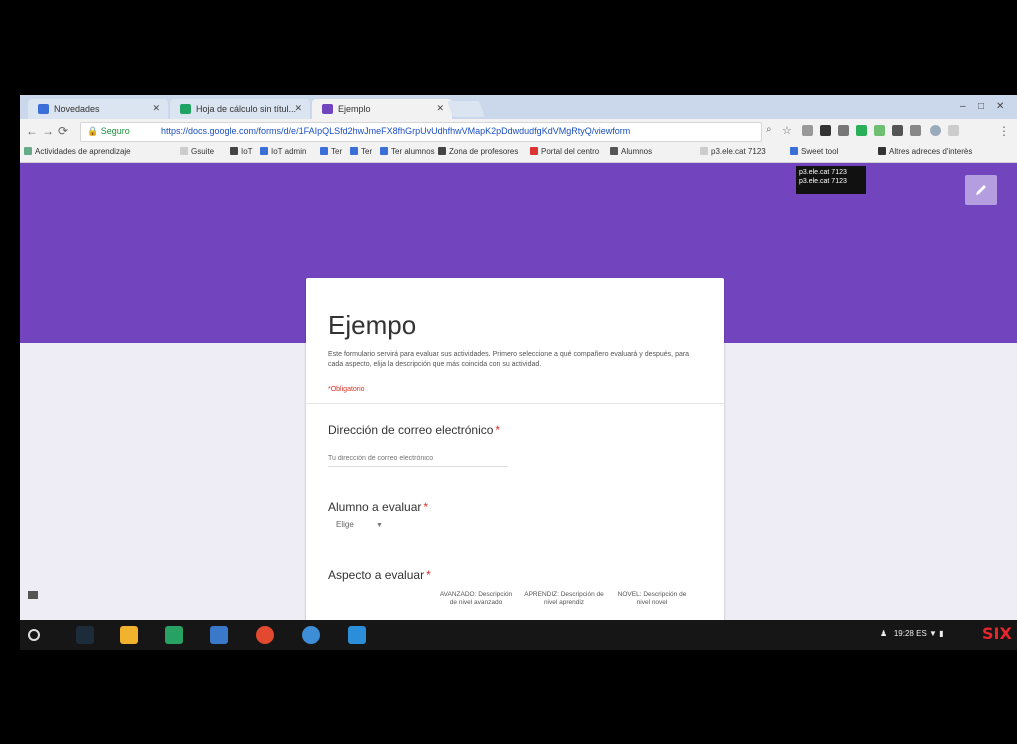  Describe the element at coordinates (197, 151) in the screenshot. I see `bookmark-item: Gsuite` at that location.